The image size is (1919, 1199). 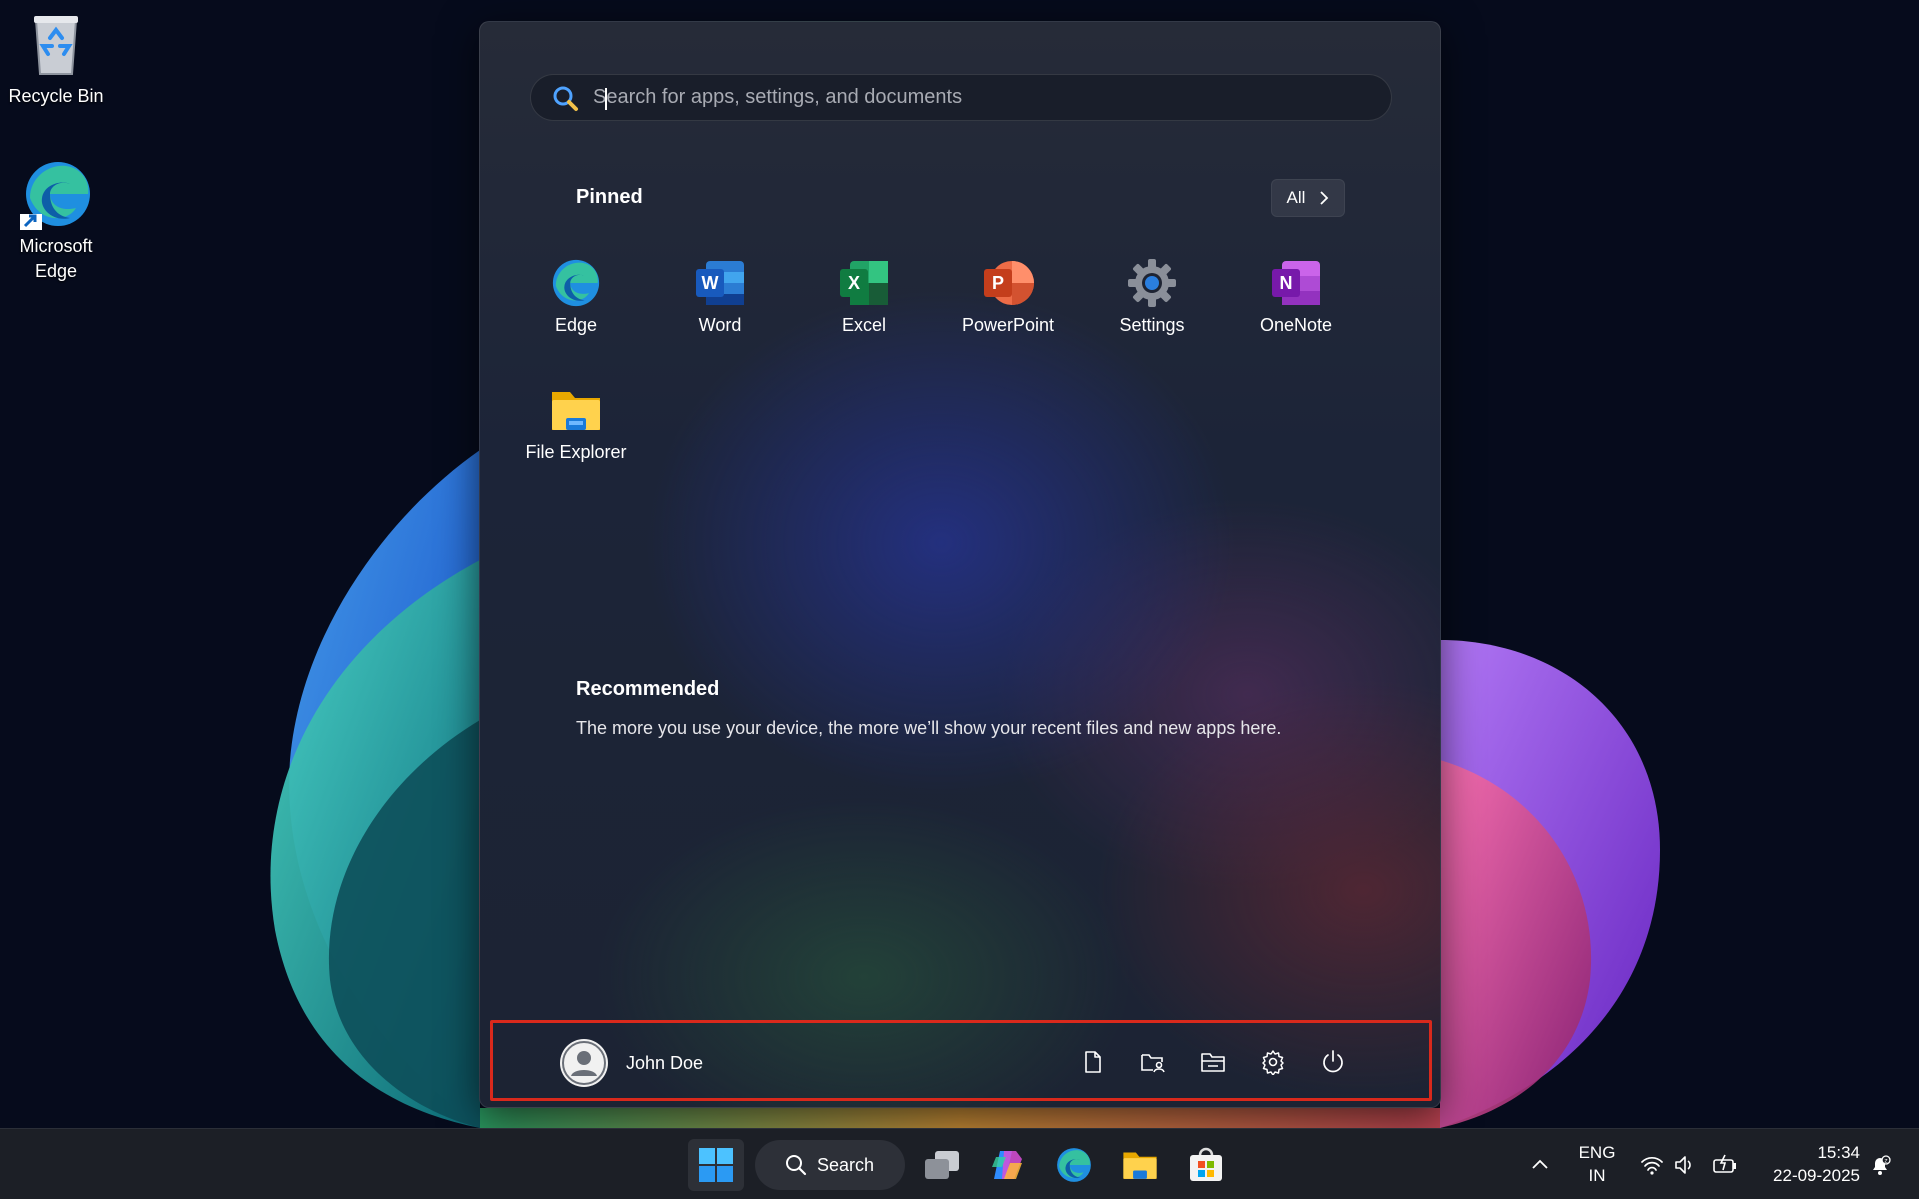 What do you see at coordinates (648, 689) in the screenshot?
I see `recommended-title: Recommended` at bounding box center [648, 689].